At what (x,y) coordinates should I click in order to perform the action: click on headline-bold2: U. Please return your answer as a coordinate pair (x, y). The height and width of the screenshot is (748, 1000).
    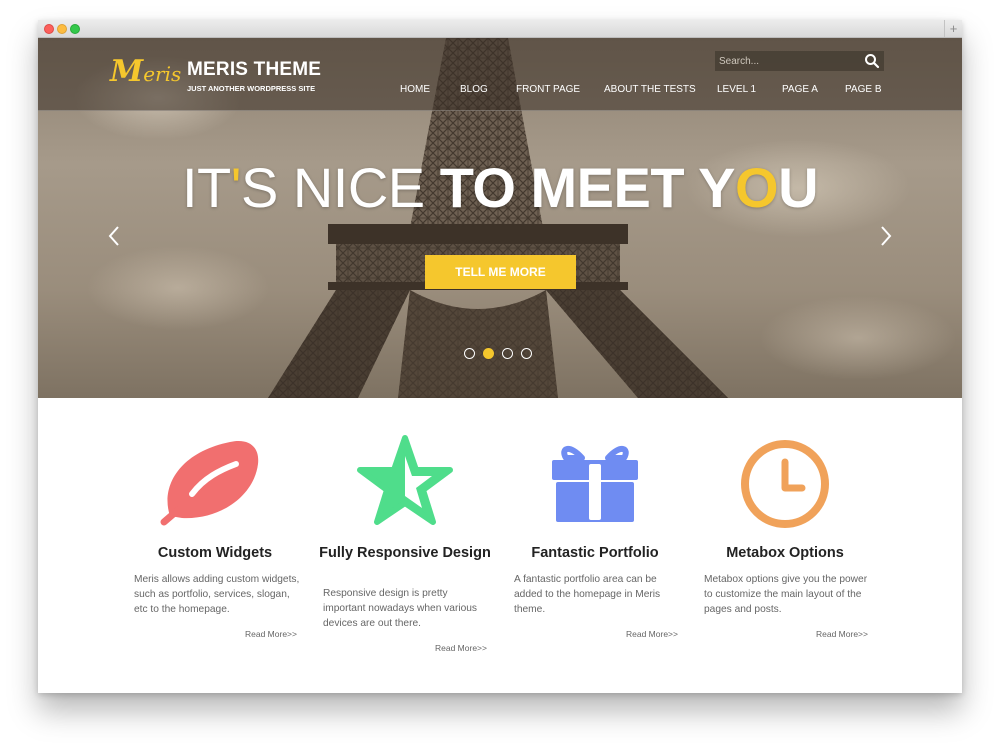
    Looking at the image, I should click on (798, 187).